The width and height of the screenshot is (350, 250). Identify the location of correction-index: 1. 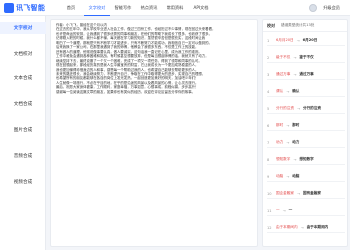
(268, 40).